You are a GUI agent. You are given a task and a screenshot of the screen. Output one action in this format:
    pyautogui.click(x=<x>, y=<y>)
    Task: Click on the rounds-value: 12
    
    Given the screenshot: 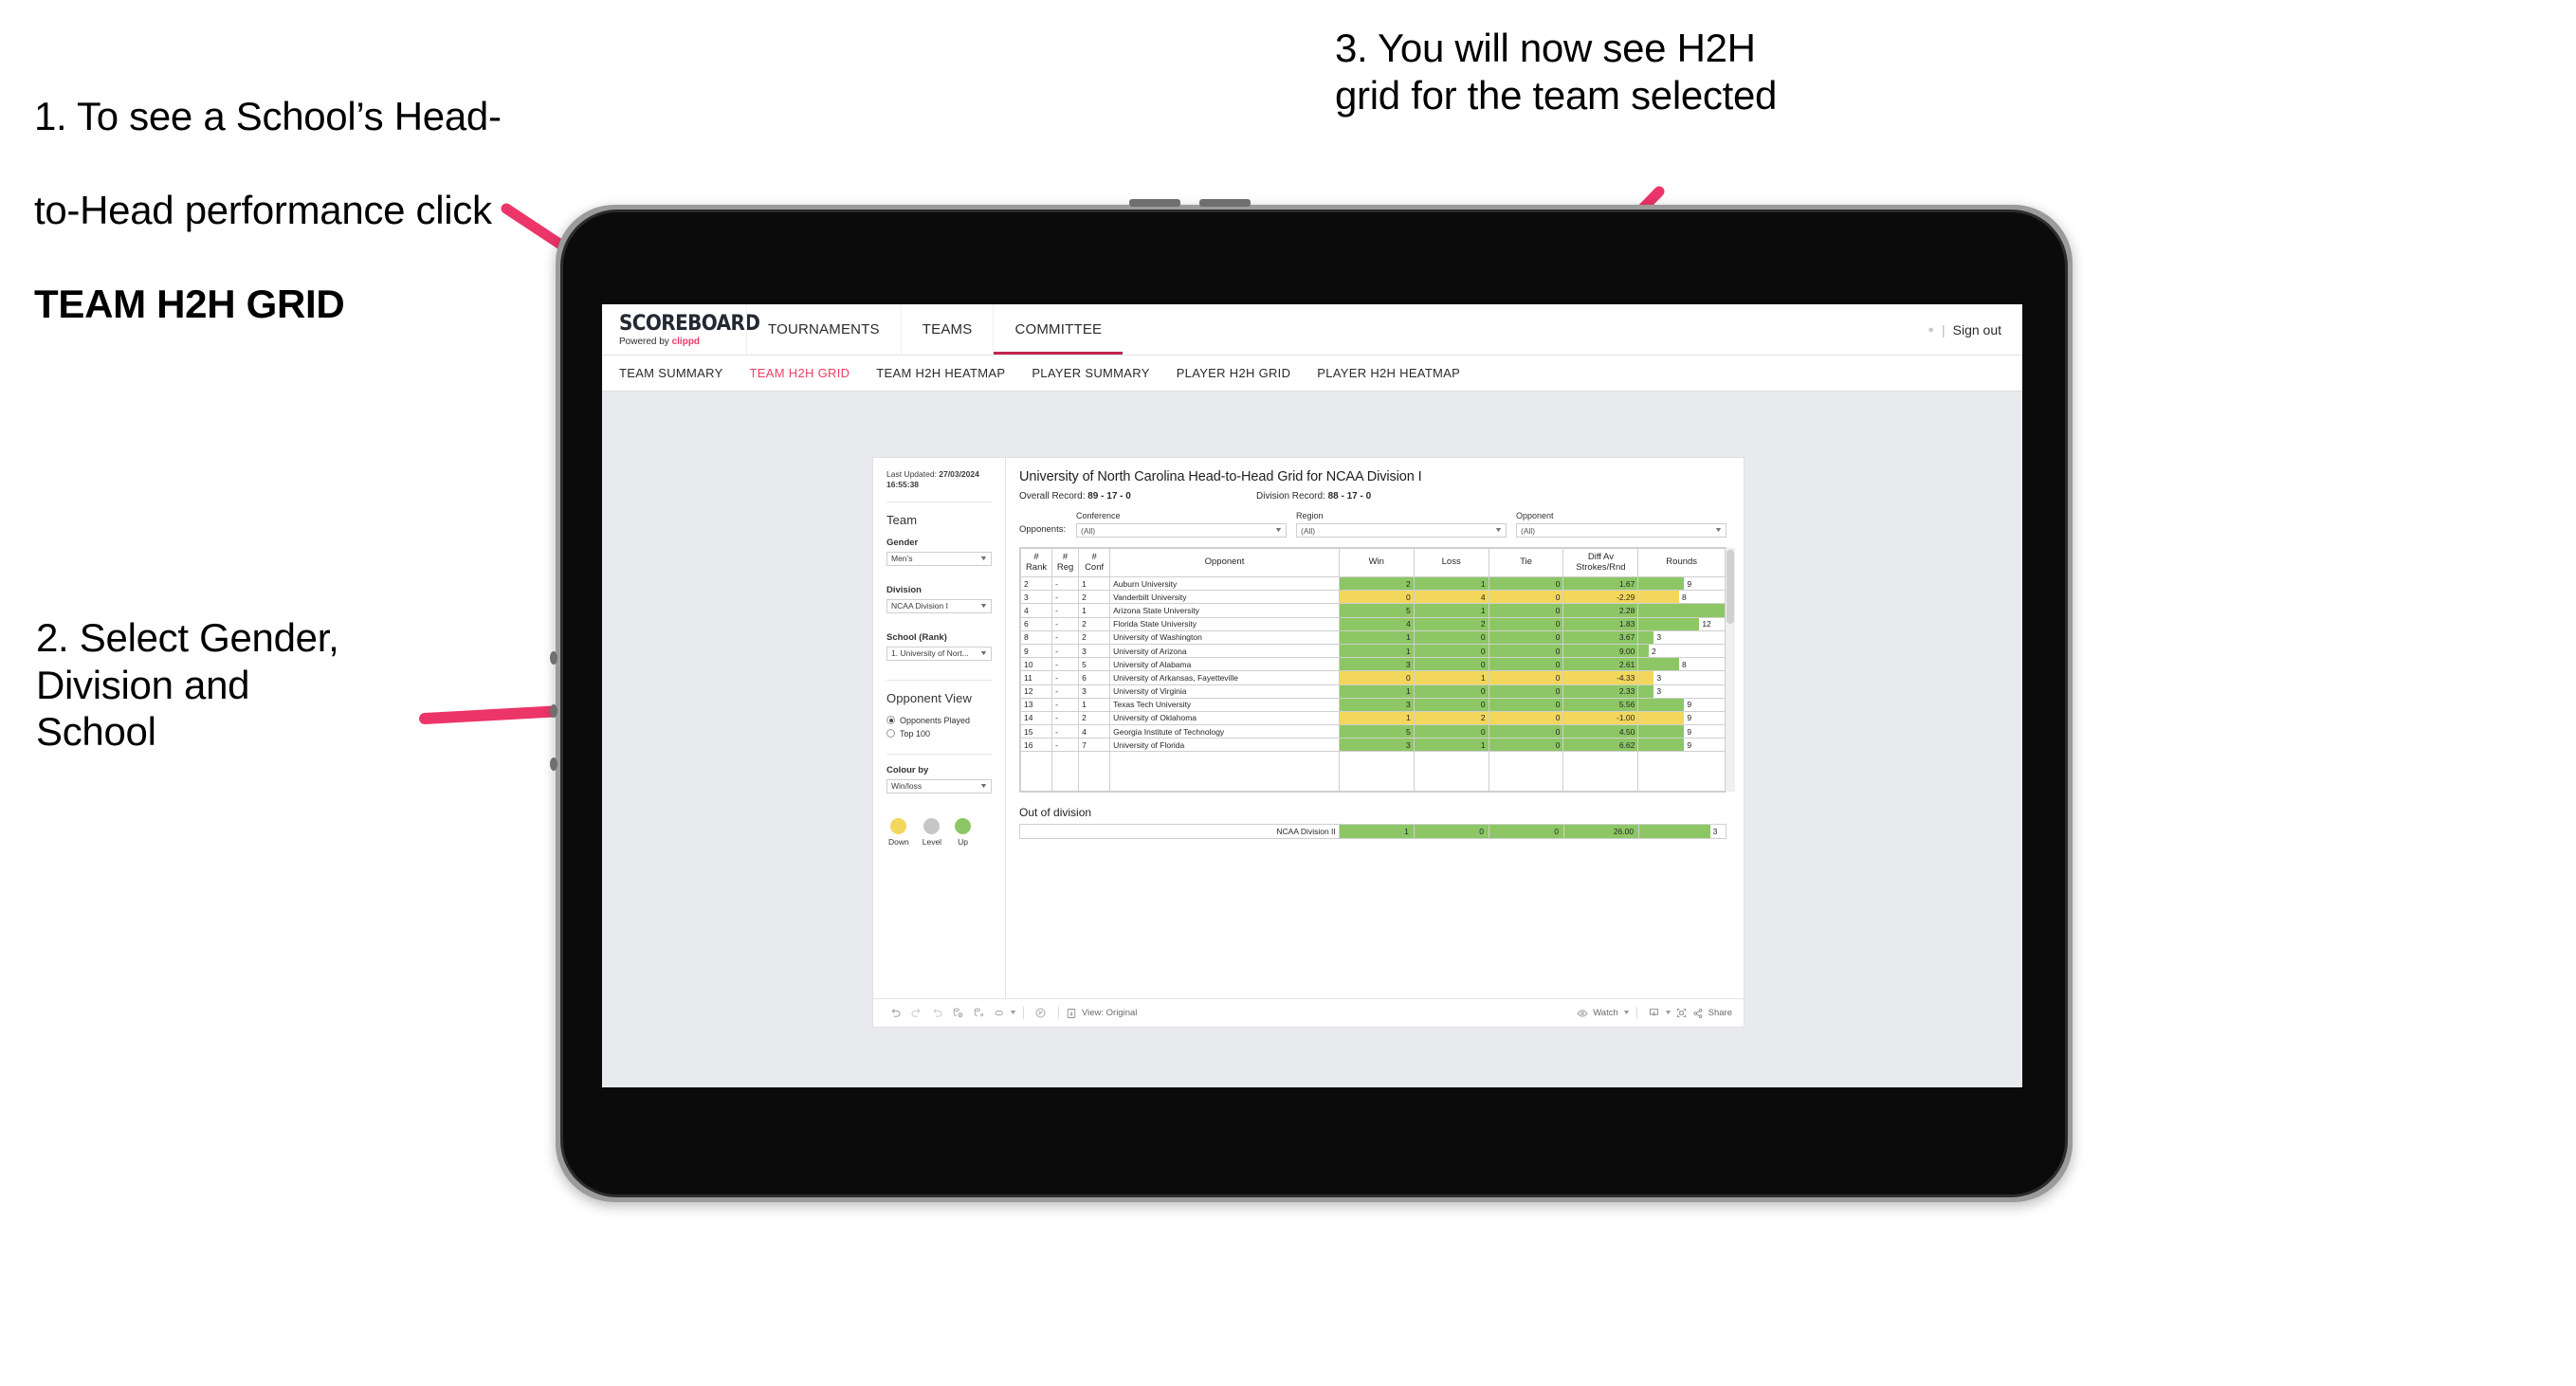 What is the action you would take?
    pyautogui.click(x=1706, y=624)
    